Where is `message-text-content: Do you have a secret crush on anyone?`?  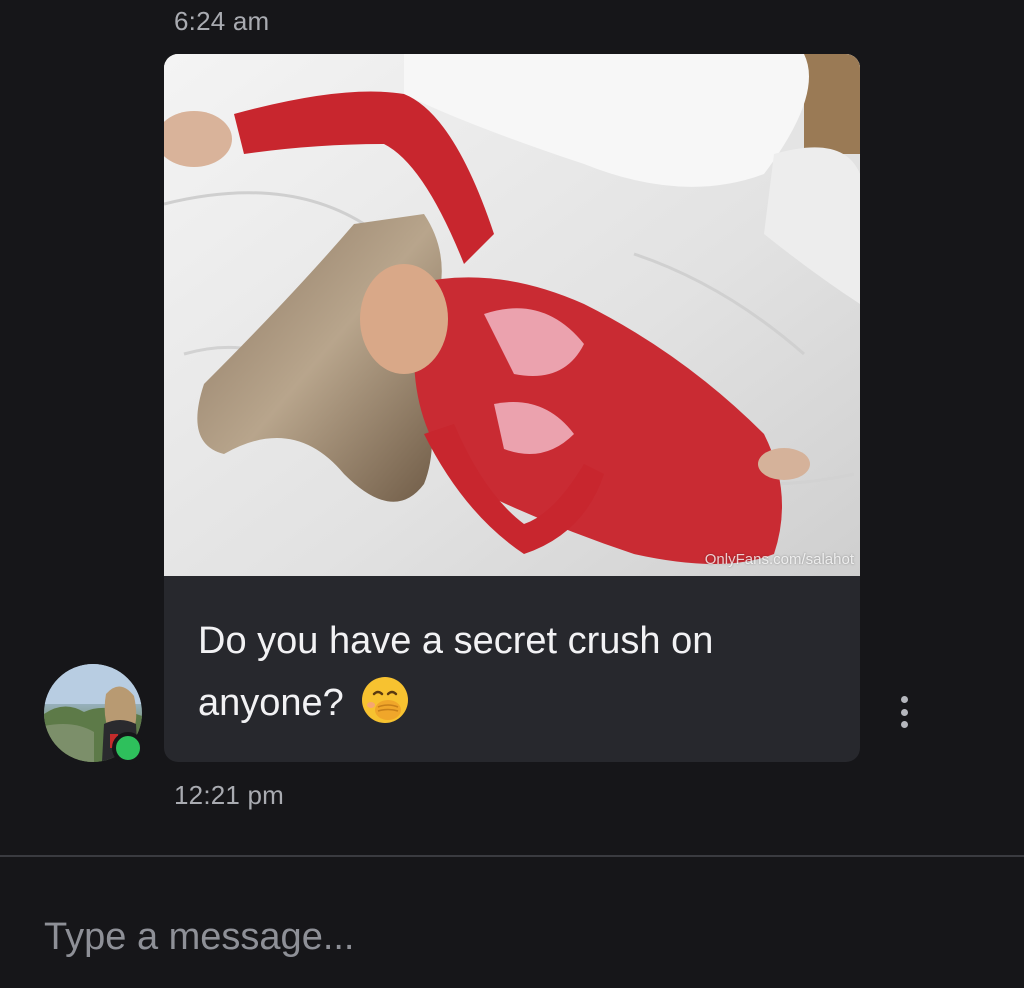 message-text-content: Do you have a secret crush on anyone? is located at coordinates (456, 672).